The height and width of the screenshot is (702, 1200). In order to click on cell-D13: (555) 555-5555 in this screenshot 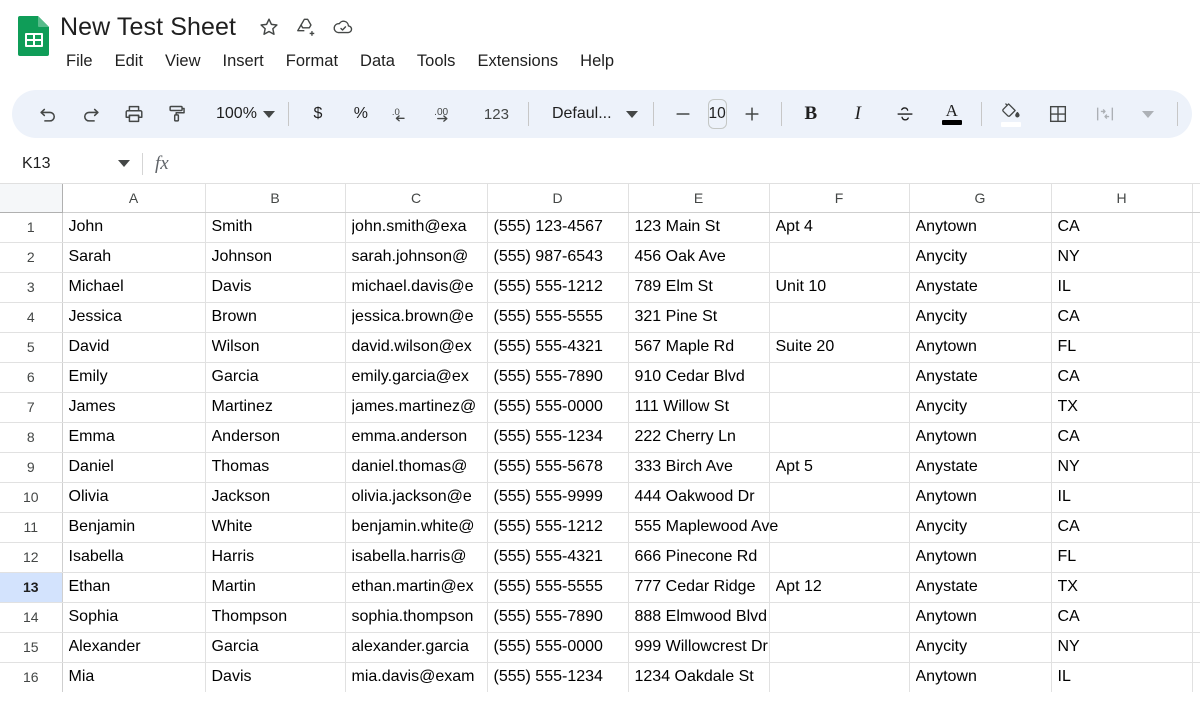, I will do `click(558, 587)`.